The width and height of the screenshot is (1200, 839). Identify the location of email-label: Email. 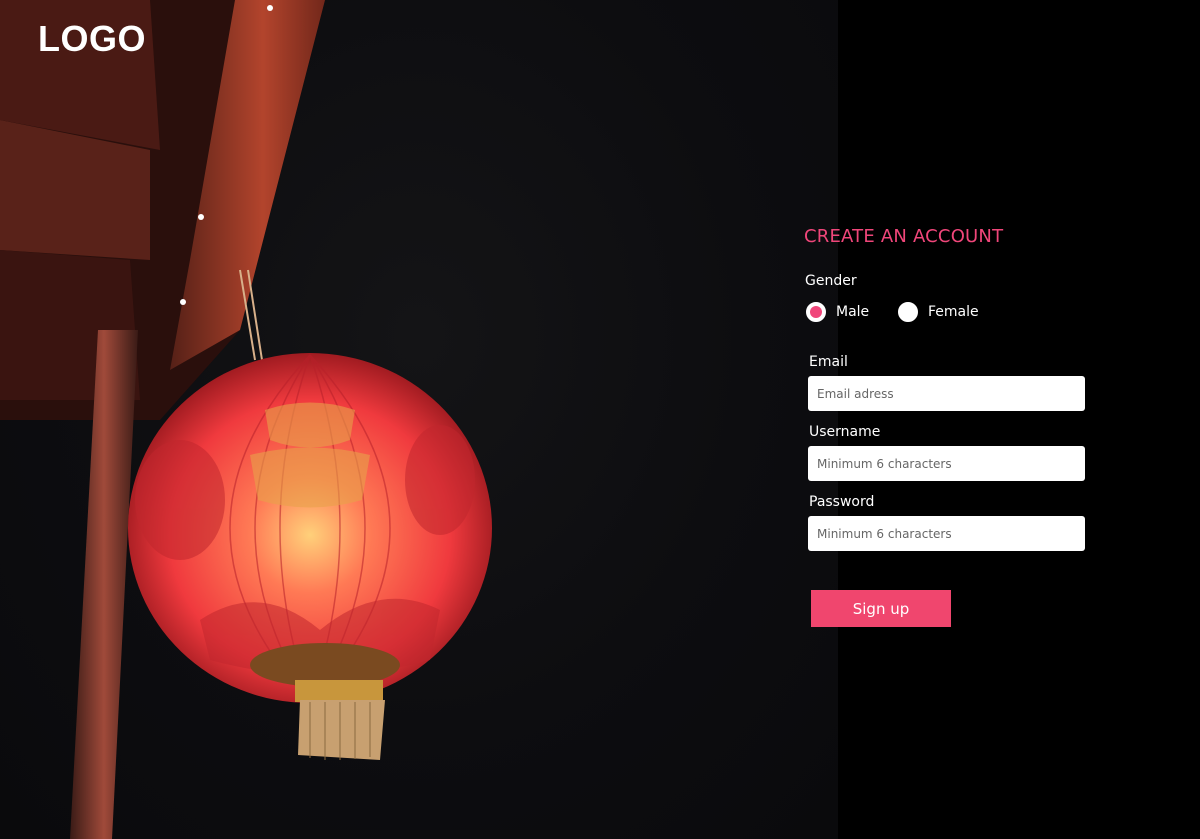
(828, 362).